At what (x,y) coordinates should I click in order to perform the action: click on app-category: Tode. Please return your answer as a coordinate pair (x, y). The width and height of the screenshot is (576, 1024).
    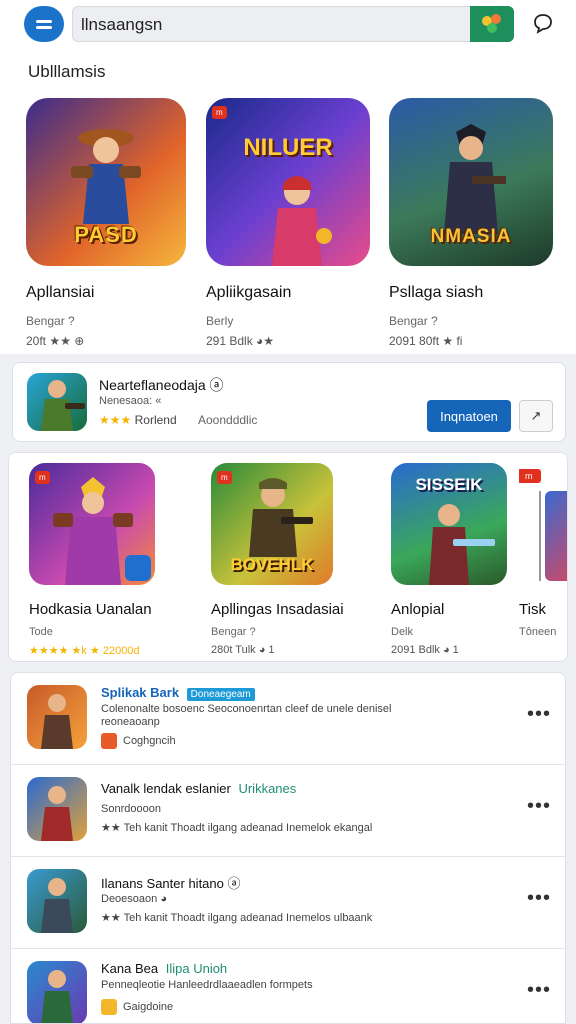
    Looking at the image, I should click on (41, 632).